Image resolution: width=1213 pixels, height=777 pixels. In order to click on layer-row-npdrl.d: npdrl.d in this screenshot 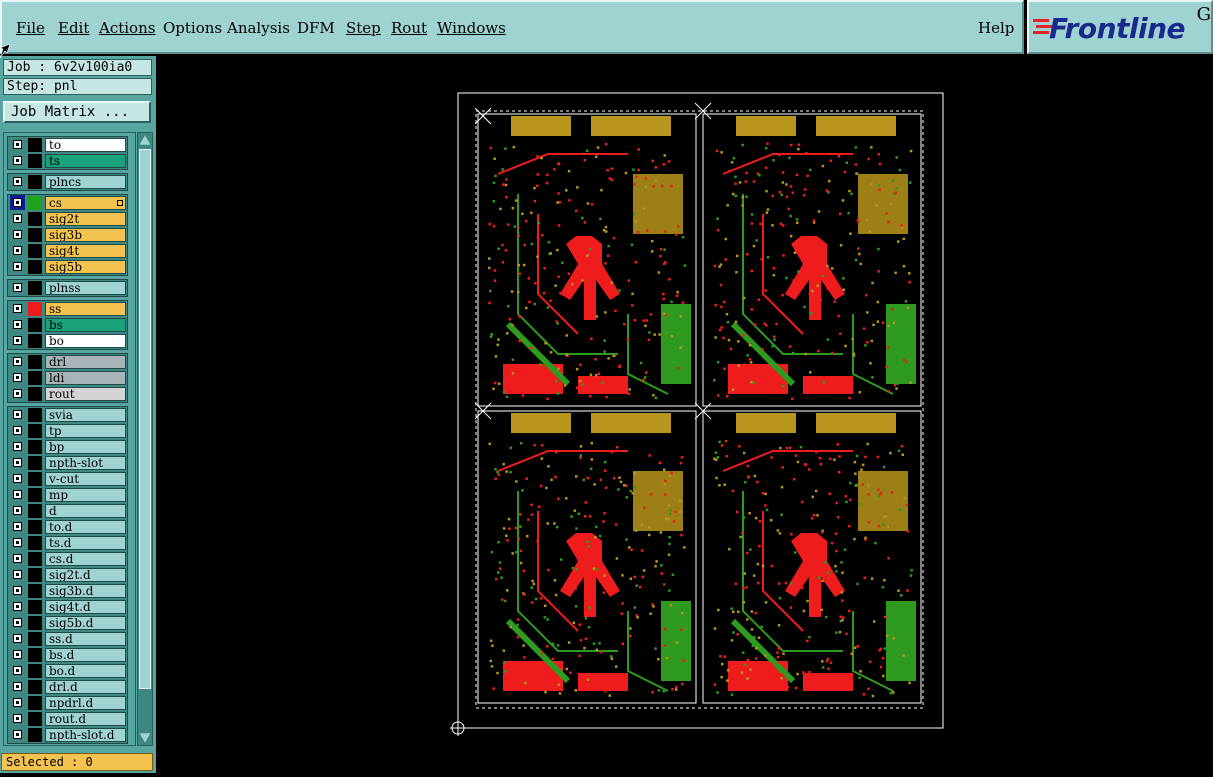, I will do `click(67, 703)`.